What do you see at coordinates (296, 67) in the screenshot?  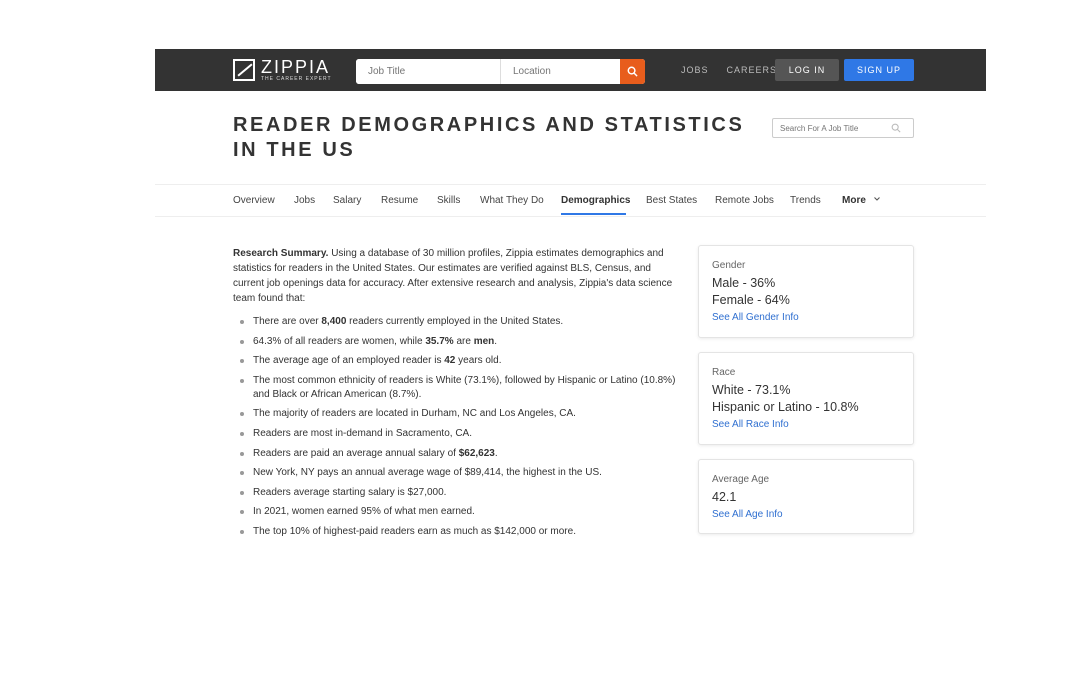 I see `logo-name: ZIPPIA` at bounding box center [296, 67].